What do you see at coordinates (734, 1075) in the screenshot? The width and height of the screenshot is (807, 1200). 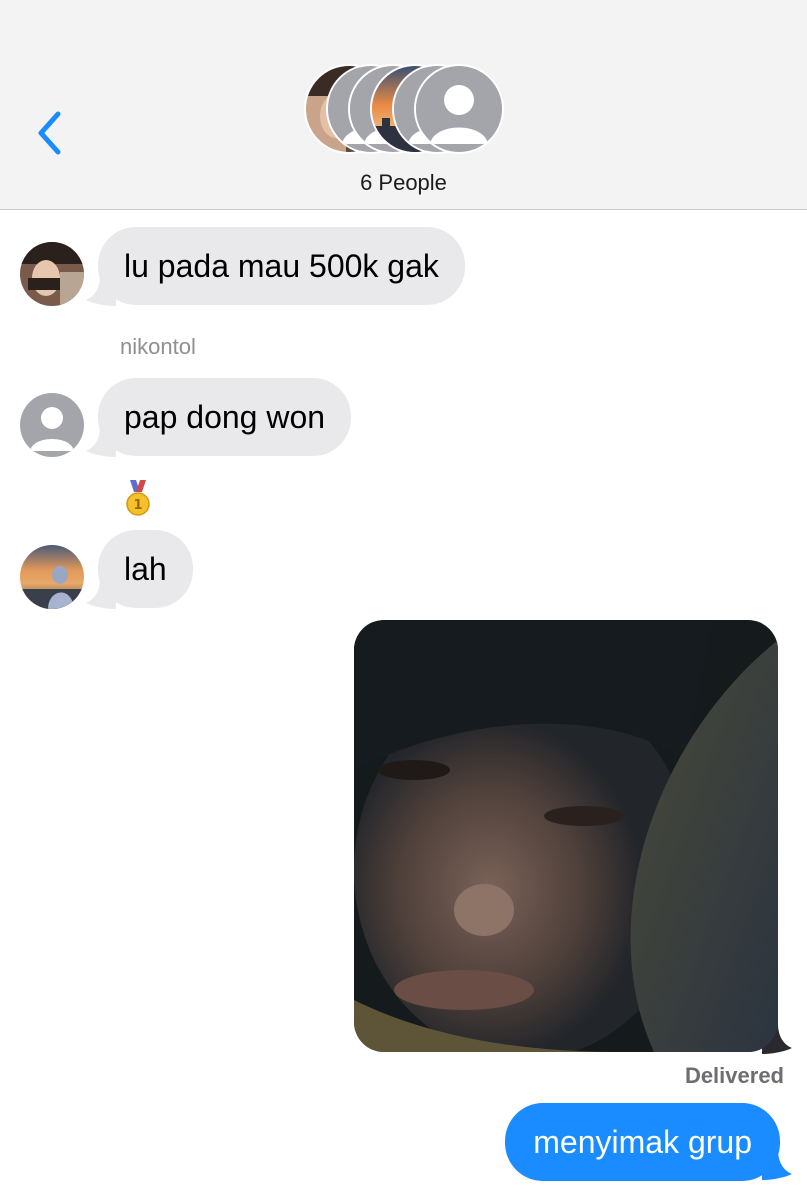 I see `delivery-status: Delivered` at bounding box center [734, 1075].